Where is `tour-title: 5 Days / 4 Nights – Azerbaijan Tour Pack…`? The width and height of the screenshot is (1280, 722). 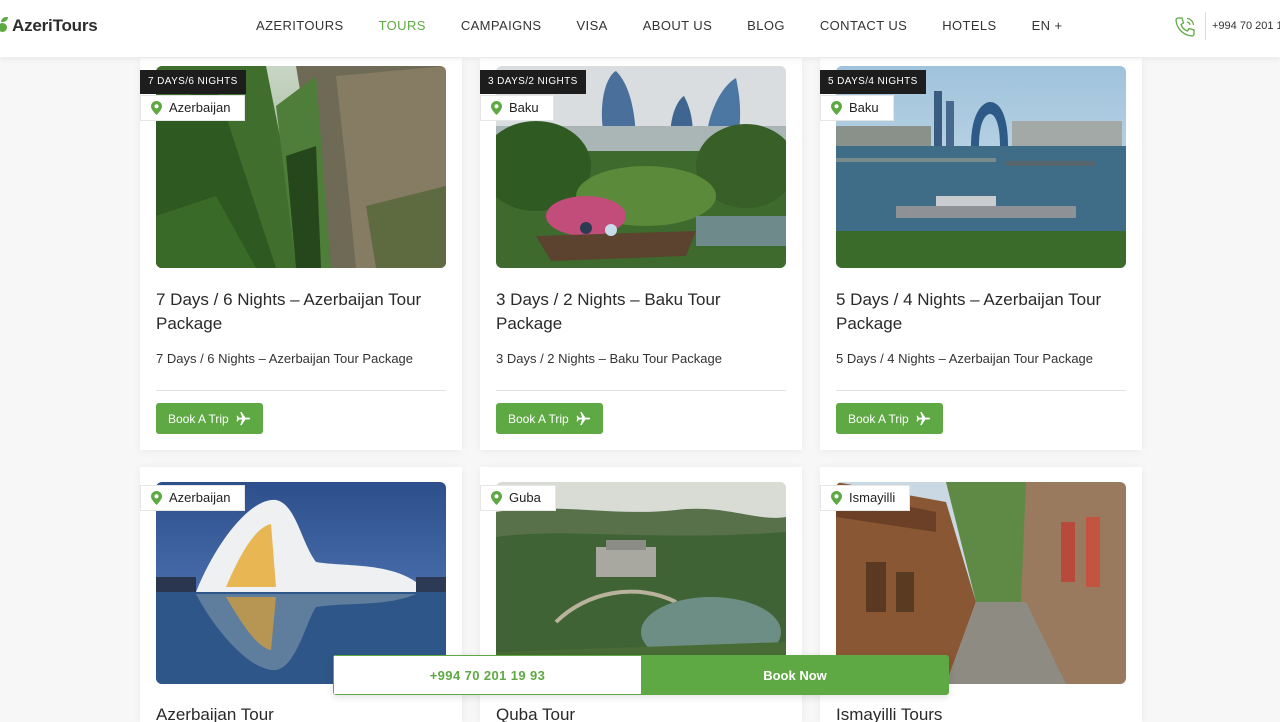
tour-title: 5 Days / 4 Nights – Azerbaijan Tour Pack… is located at coordinates (981, 312).